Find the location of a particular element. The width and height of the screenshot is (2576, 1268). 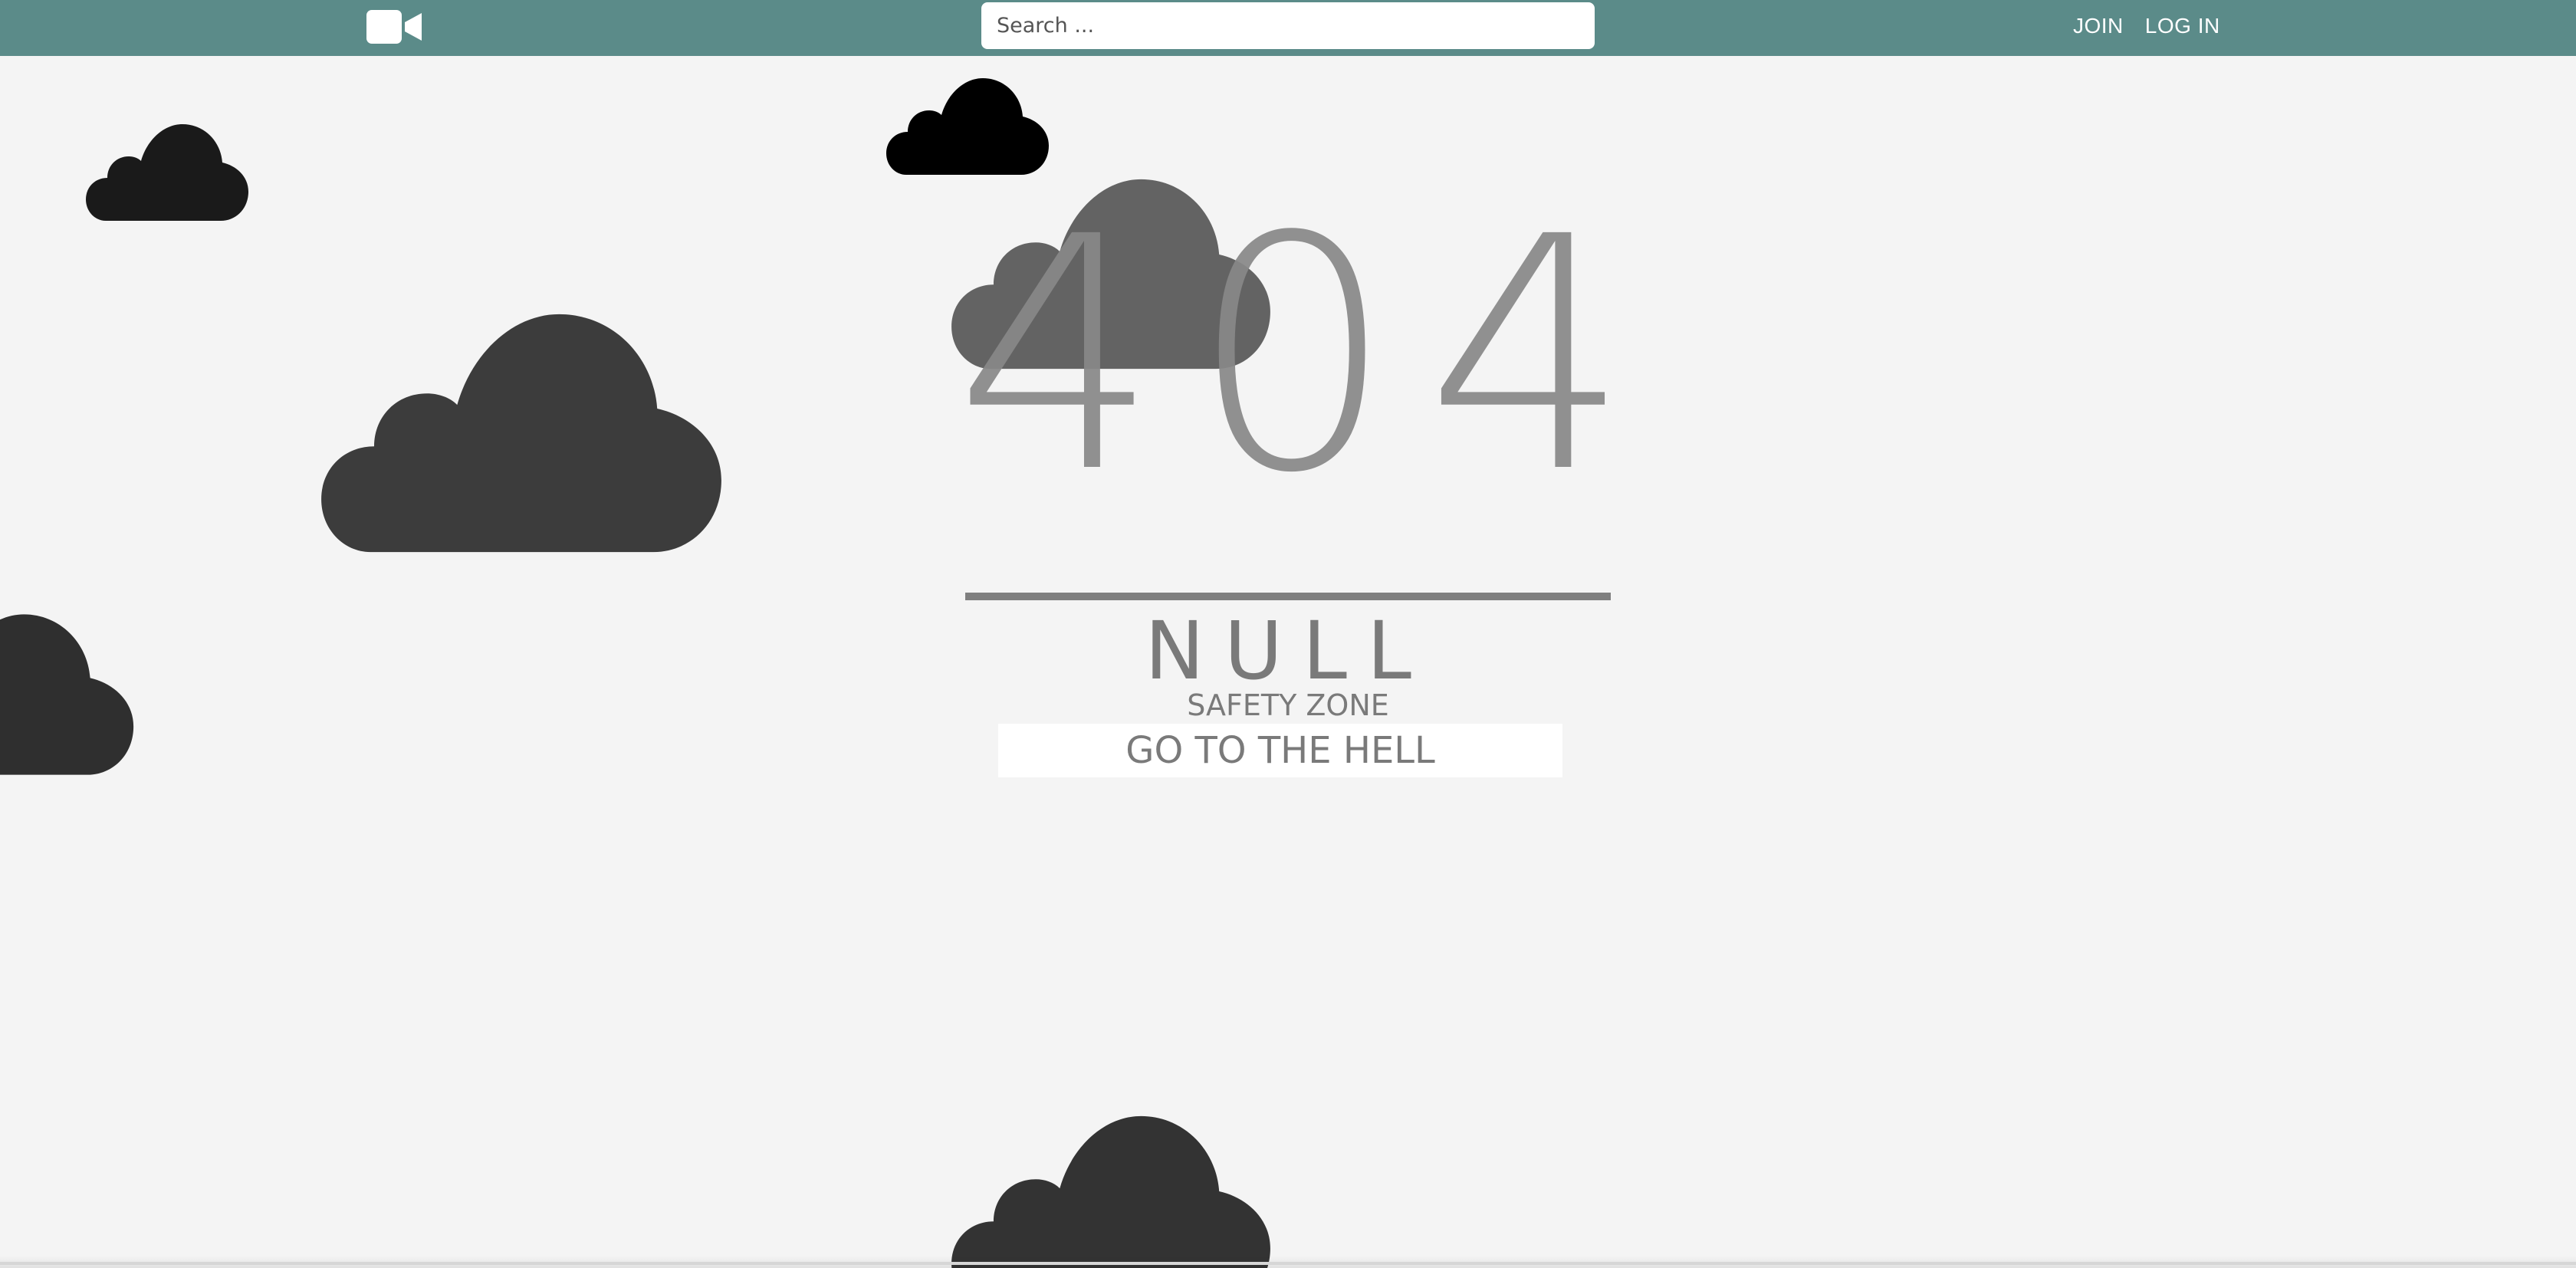

go-to-hell-button: GO TO THE HELL is located at coordinates (1280, 751).